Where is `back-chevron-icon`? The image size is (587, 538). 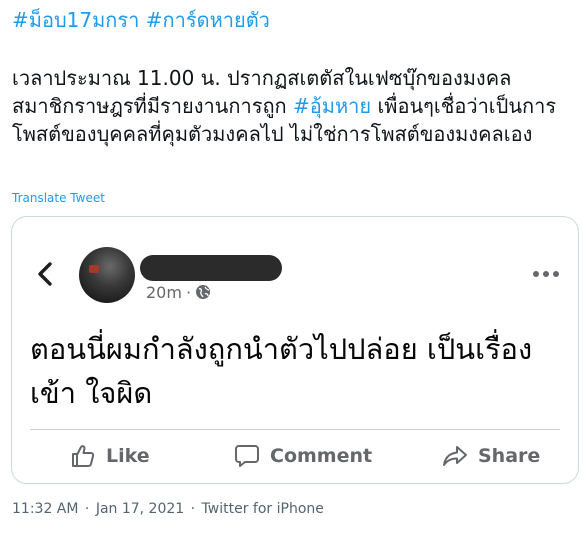 back-chevron-icon is located at coordinates (45, 274).